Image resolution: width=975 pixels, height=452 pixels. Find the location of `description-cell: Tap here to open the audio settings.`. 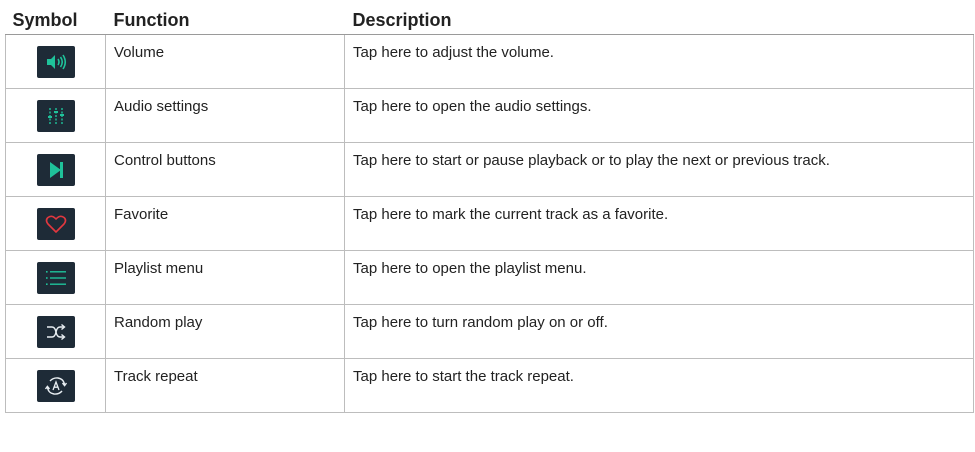

description-cell: Tap here to open the audio settings. is located at coordinates (659, 115).